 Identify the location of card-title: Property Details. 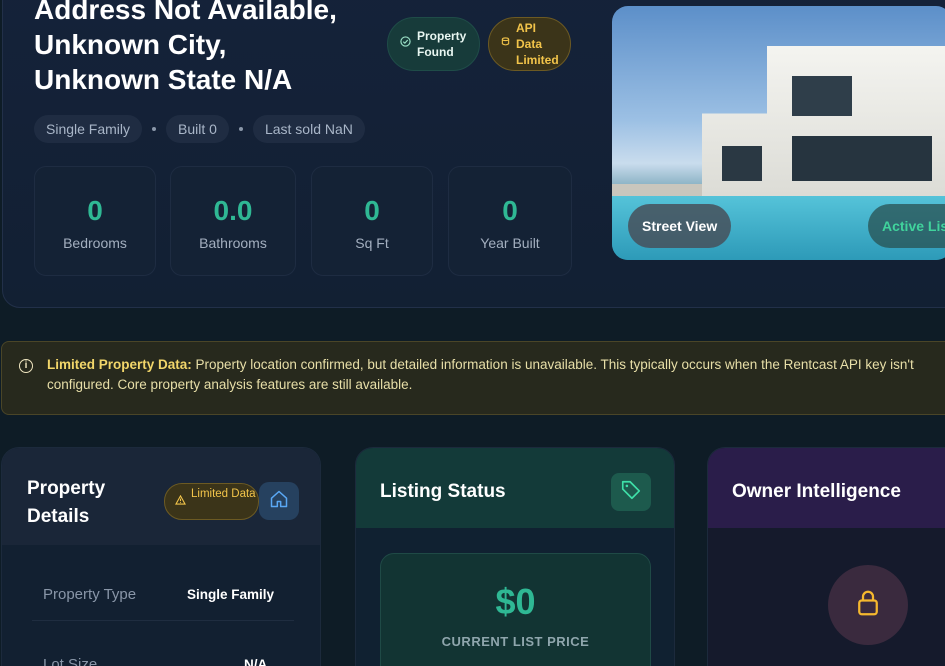
(66, 502).